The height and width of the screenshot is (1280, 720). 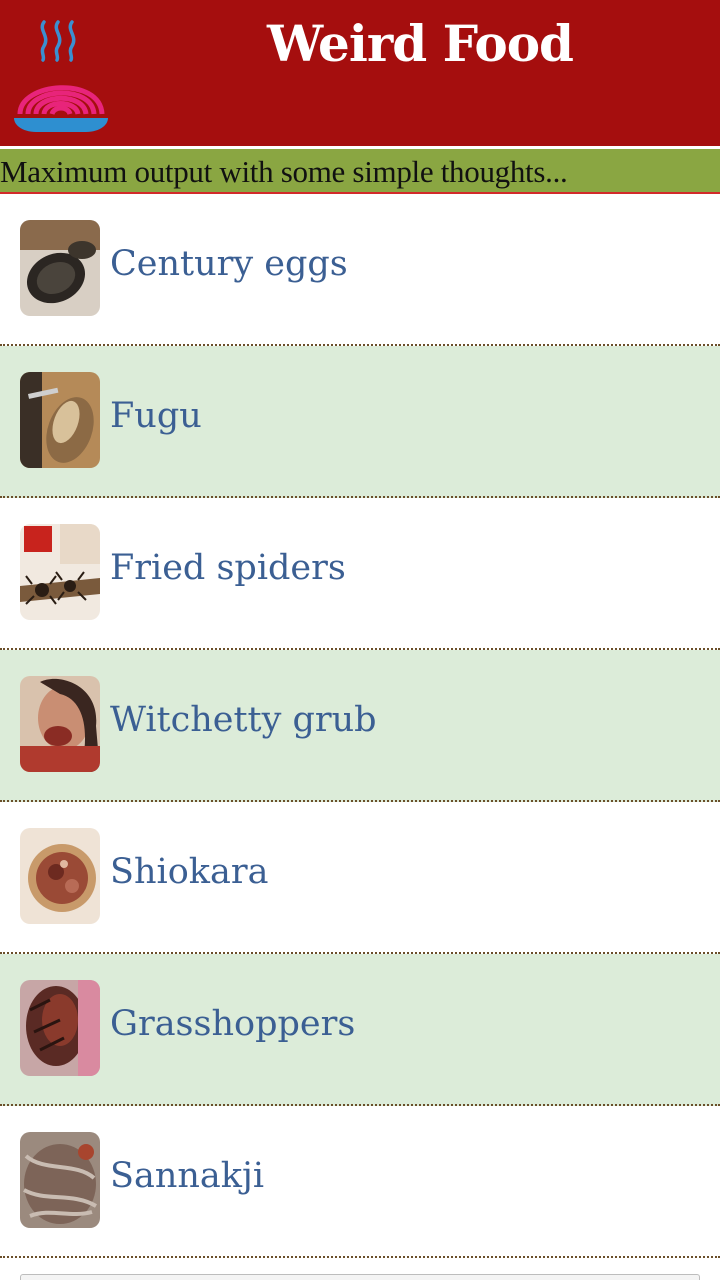 What do you see at coordinates (156, 416) in the screenshot?
I see `item-label: Fugu` at bounding box center [156, 416].